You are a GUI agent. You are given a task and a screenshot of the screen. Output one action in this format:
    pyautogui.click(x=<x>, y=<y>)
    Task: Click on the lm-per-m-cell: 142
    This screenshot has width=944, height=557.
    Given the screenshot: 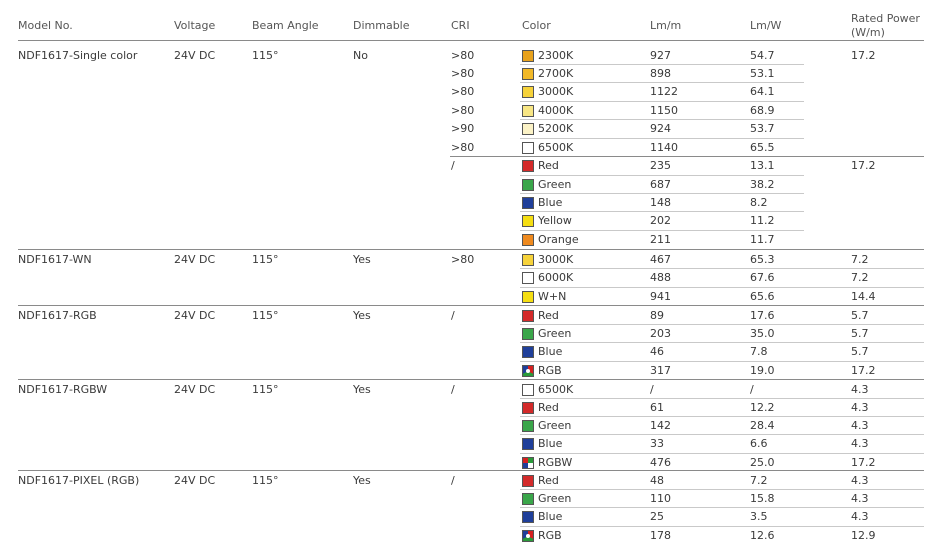 What is the action you would take?
    pyautogui.click(x=660, y=425)
    